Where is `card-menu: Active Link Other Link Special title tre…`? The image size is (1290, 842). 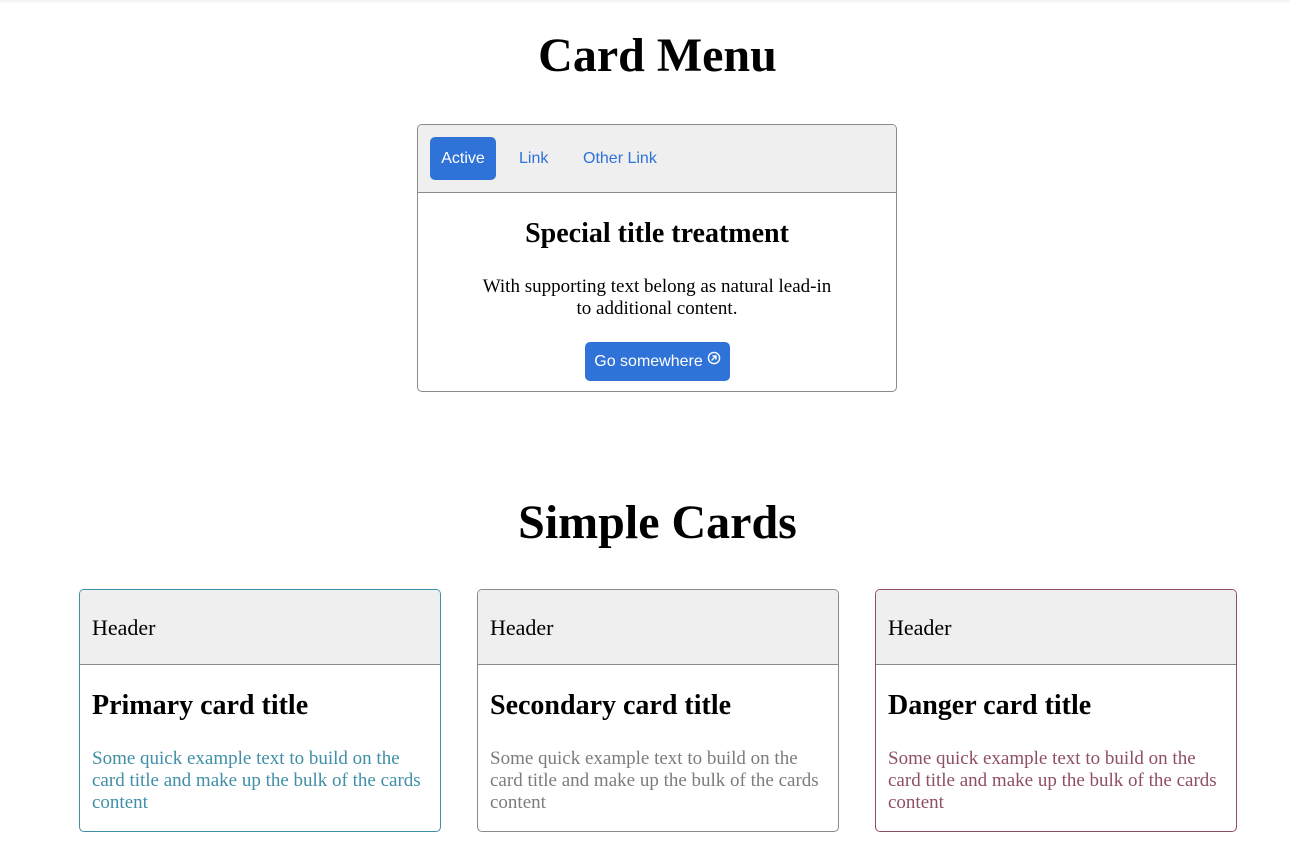 card-menu: Active Link Other Link Special title tre… is located at coordinates (657, 258).